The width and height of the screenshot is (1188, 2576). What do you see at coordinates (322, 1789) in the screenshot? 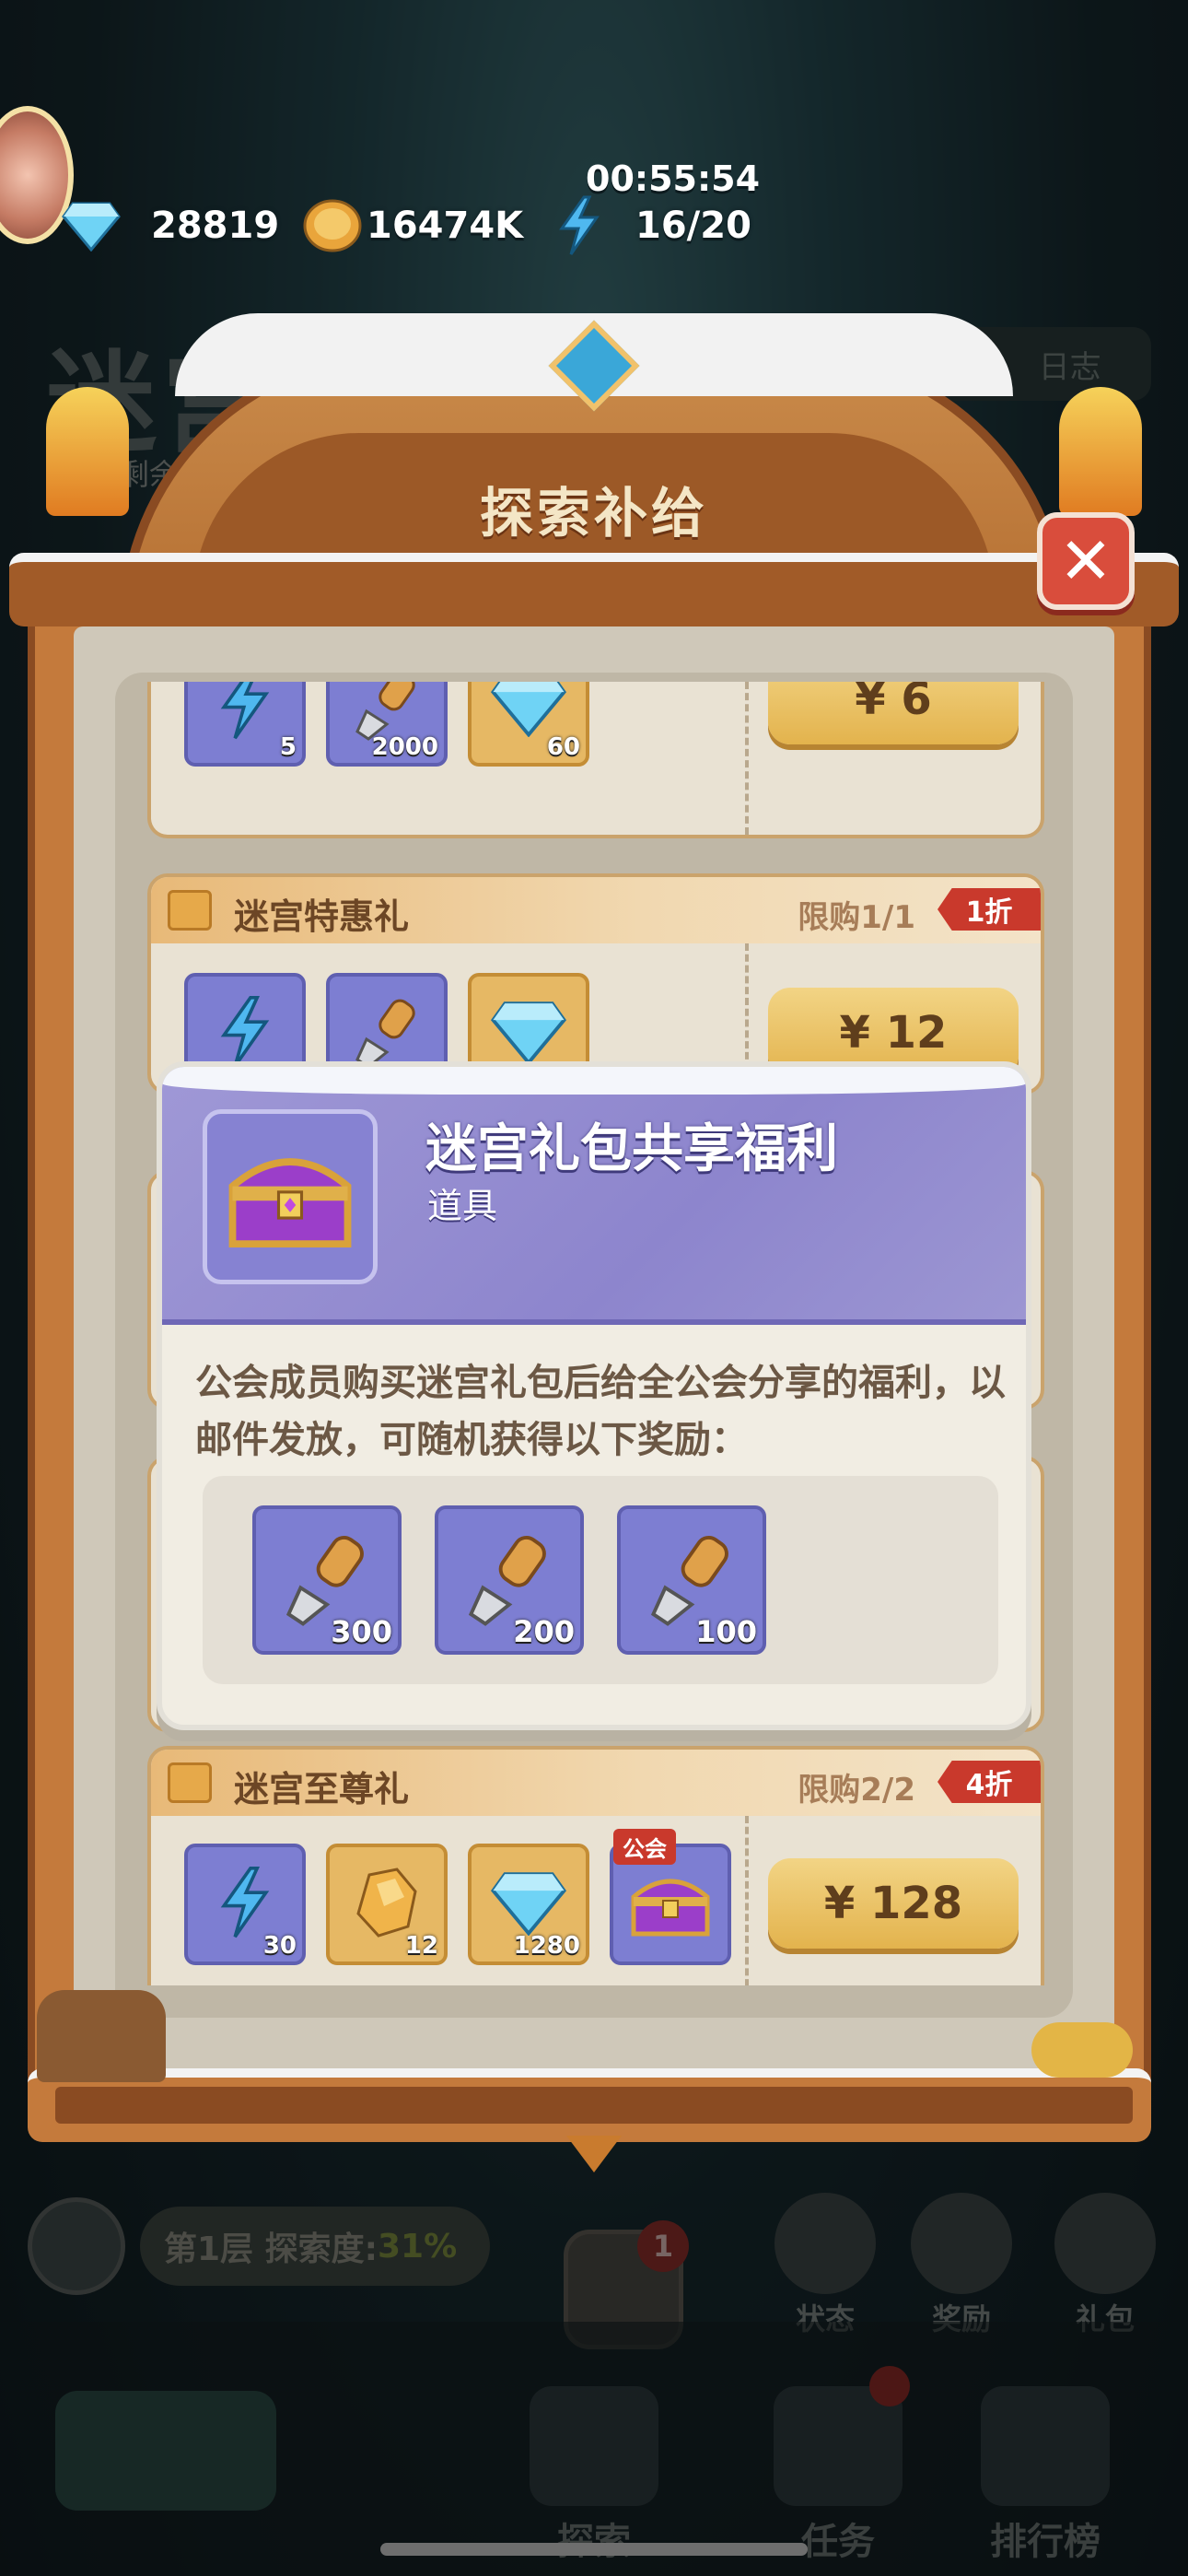
I see `pack-name: 迷宫至尊礼` at bounding box center [322, 1789].